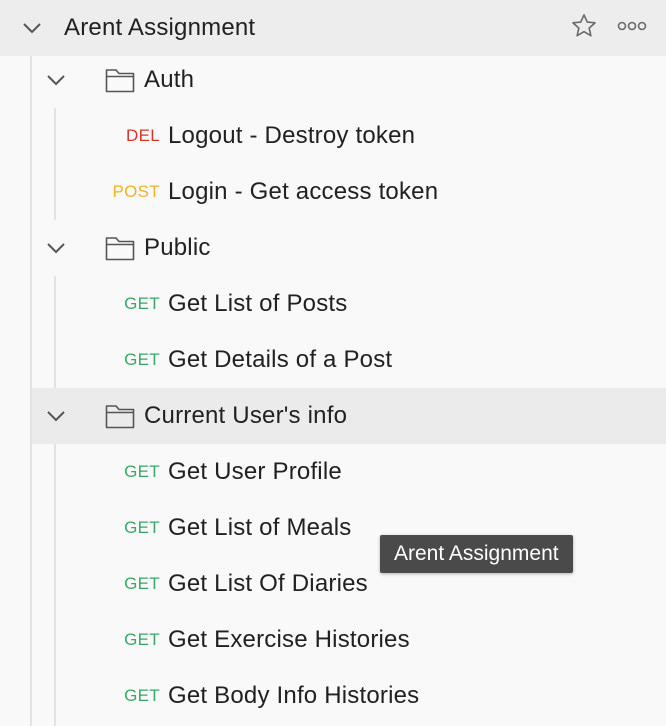 Image resolution: width=666 pixels, height=726 pixels. Describe the element at coordinates (349, 80) in the screenshot. I see `folder-row-auth: Auth` at that location.